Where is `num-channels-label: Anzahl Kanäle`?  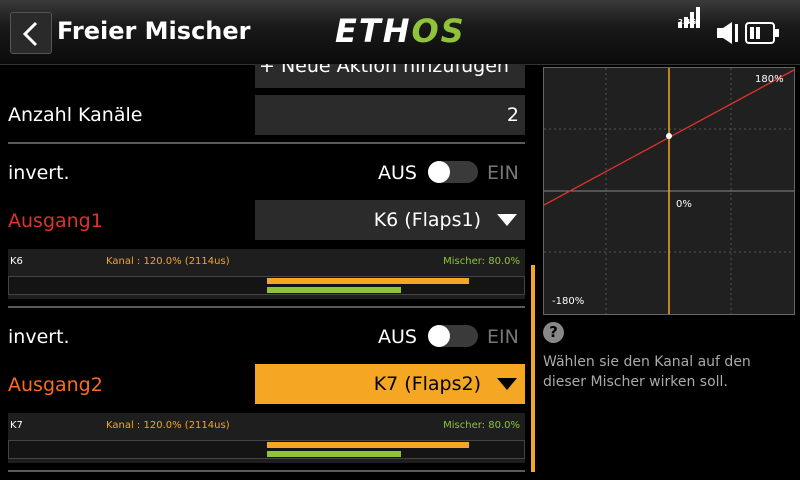 num-channels-label: Anzahl Kanäle is located at coordinates (75, 115).